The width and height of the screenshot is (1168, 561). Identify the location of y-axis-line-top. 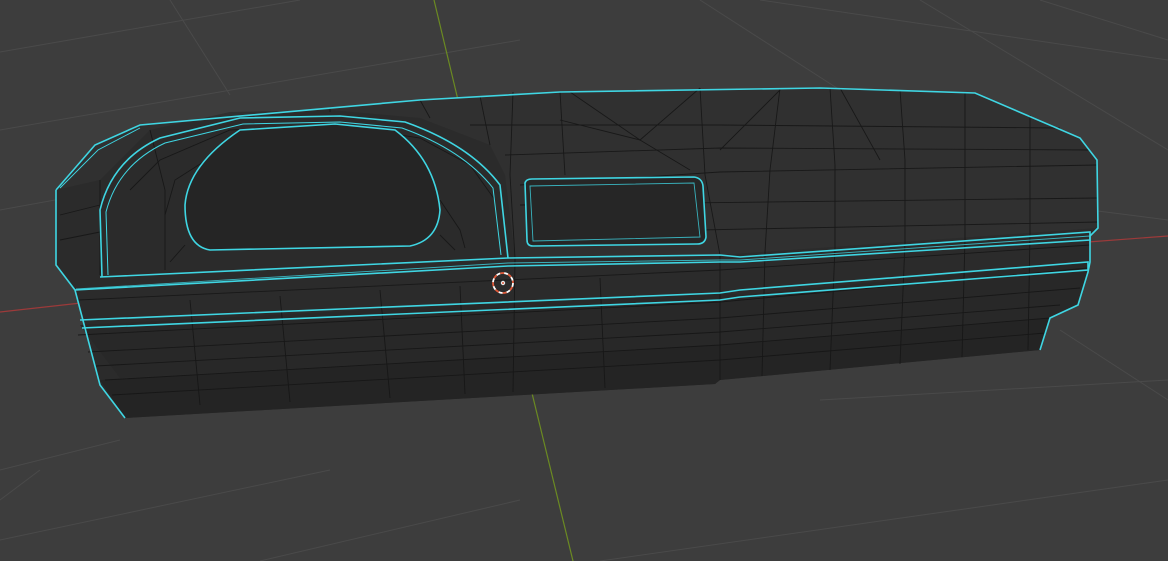
(446, 50).